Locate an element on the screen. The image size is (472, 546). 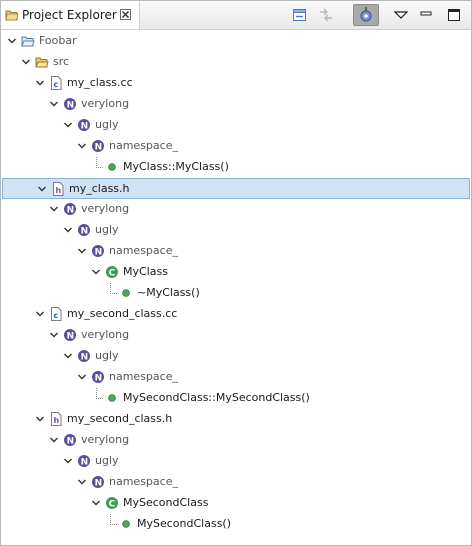
view-menu-icon is located at coordinates (401, 15).